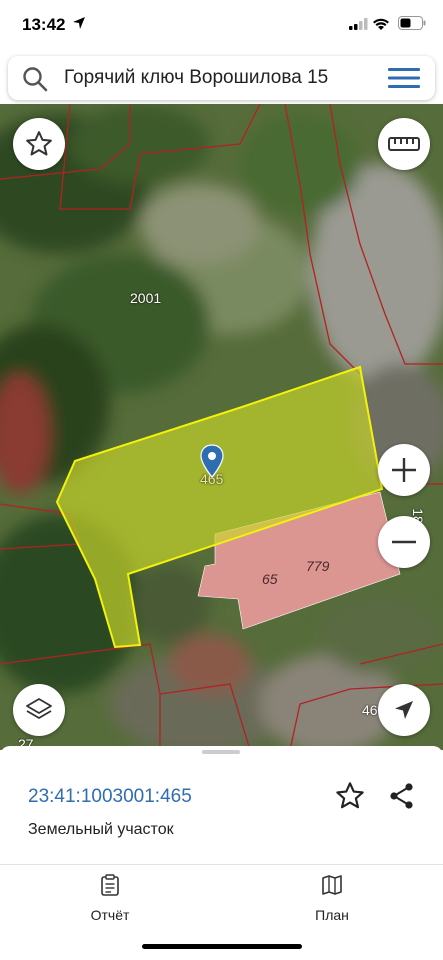 This screenshot has height=960, width=443. Describe the element at coordinates (110, 915) in the screenshot. I see `tab-report-label: Отчёт` at that location.